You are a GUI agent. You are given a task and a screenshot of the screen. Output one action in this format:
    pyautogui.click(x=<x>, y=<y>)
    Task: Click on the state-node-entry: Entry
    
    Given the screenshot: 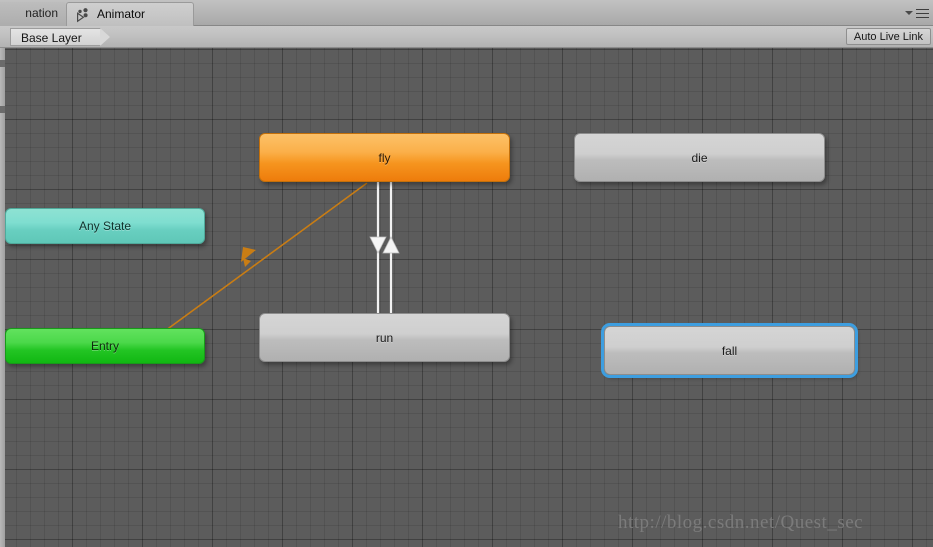 What is the action you would take?
    pyautogui.click(x=105, y=346)
    